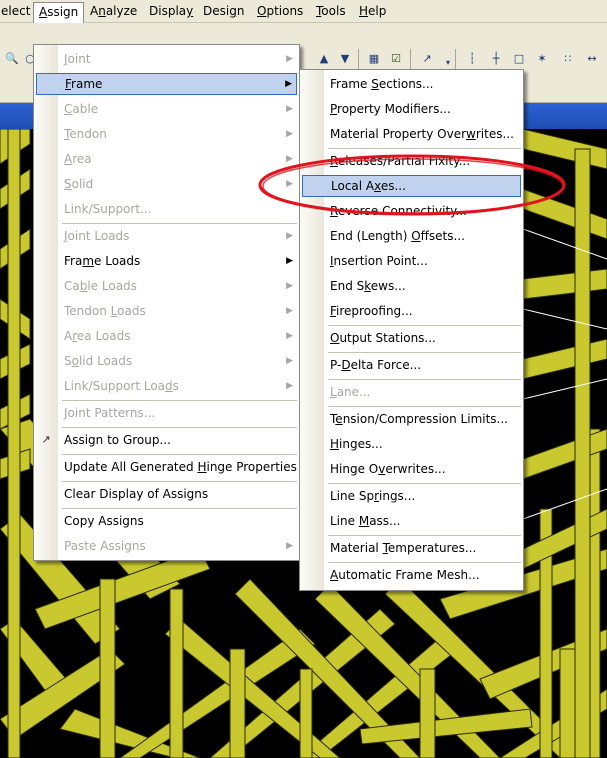 This screenshot has height=758, width=607. Describe the element at coordinates (166, 184) in the screenshot. I see `menu-item-solid: Solid ▶` at that location.